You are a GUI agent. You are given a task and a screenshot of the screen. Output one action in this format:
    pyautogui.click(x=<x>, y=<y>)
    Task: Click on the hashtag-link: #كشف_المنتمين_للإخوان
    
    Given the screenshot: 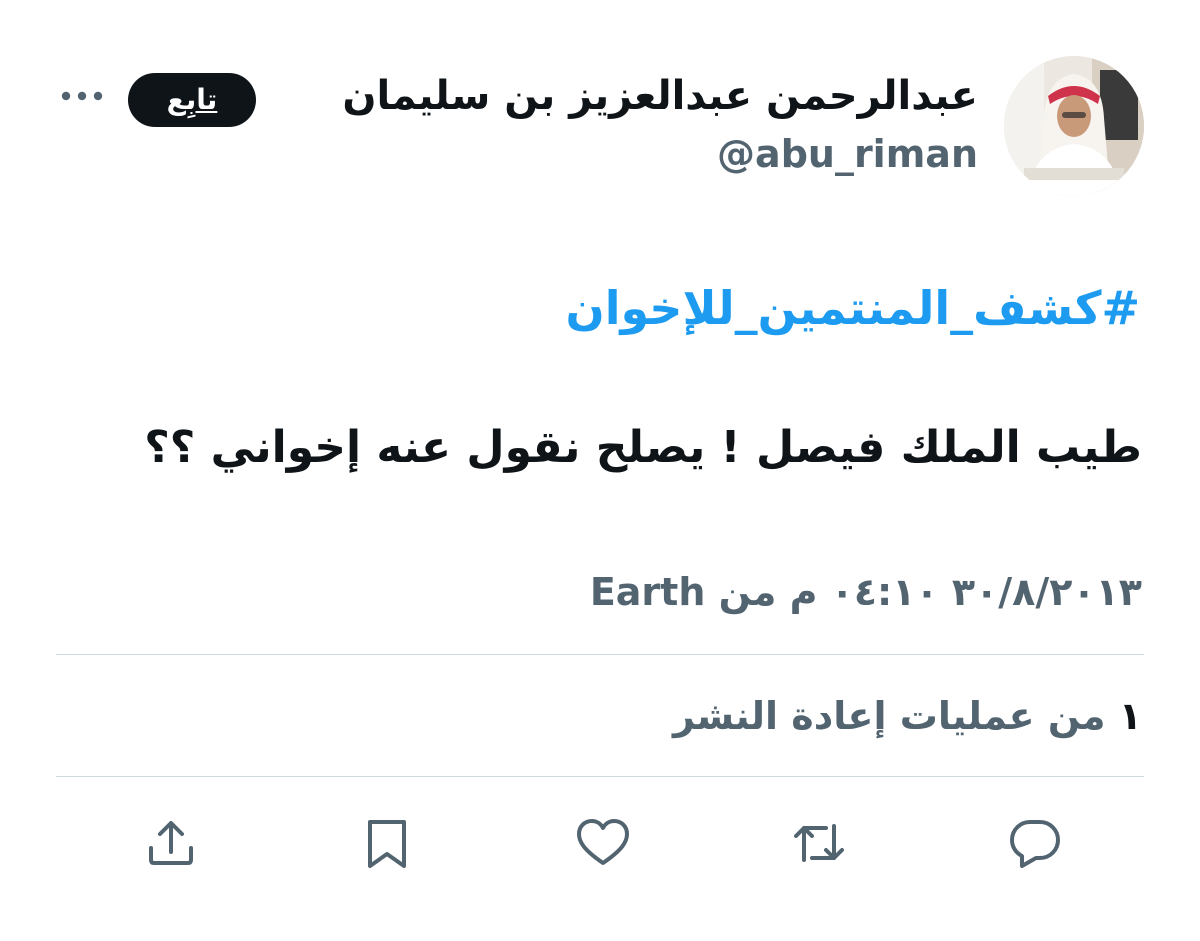 What is the action you would take?
    pyautogui.click(x=852, y=308)
    